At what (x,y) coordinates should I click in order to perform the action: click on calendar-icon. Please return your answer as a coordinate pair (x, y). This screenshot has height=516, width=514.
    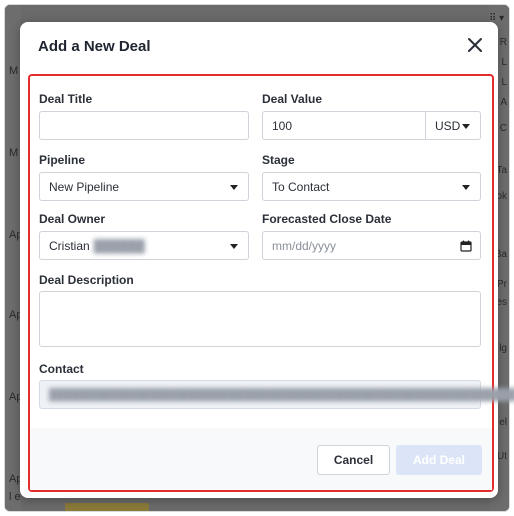
    Looking at the image, I should click on (466, 247).